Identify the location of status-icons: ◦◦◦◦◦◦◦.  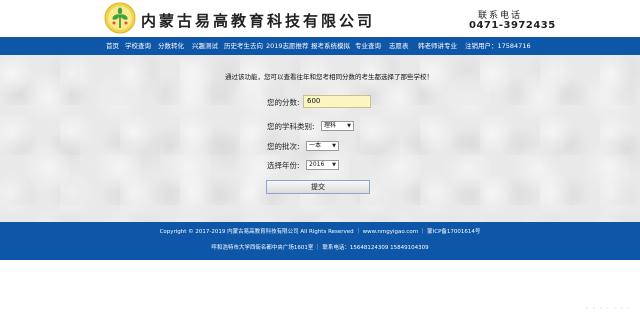
(609, 309).